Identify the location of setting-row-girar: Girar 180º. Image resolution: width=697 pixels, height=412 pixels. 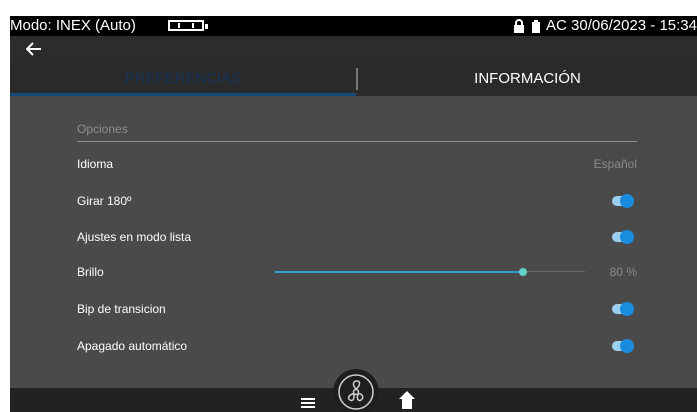
(357, 201).